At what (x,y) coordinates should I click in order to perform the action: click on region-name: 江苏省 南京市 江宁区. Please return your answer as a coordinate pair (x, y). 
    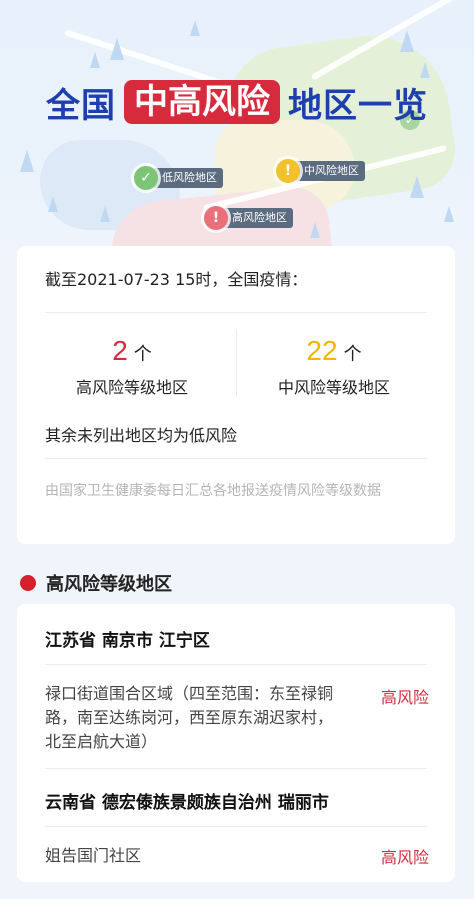
    Looking at the image, I should click on (127, 641).